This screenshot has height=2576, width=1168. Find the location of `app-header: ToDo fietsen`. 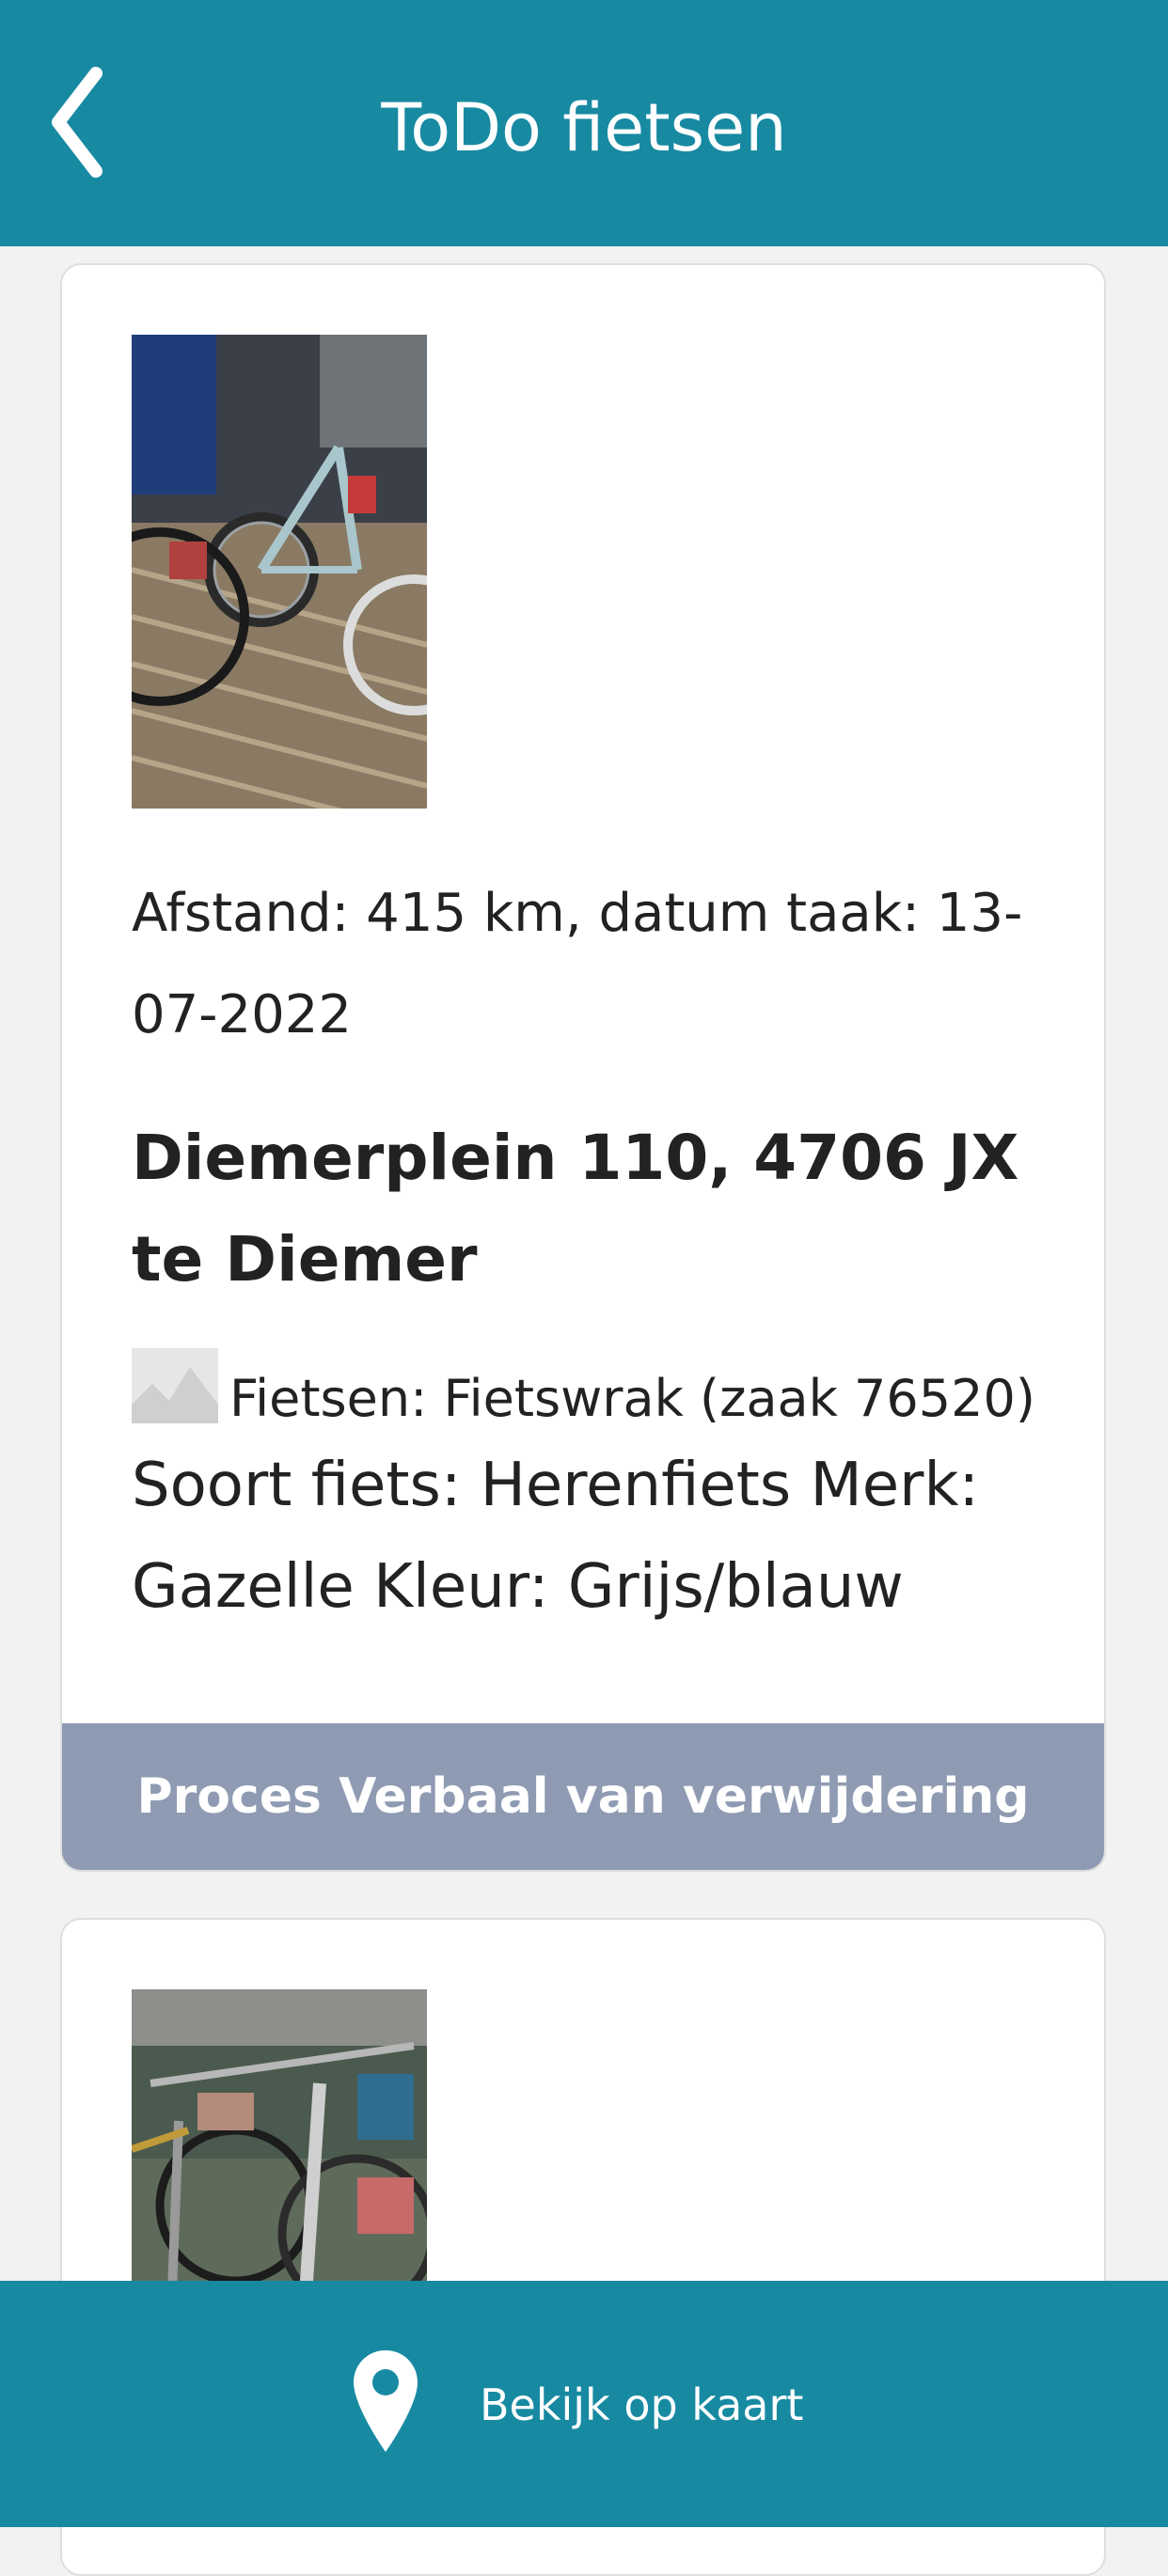

app-header: ToDo fietsen is located at coordinates (584, 123).